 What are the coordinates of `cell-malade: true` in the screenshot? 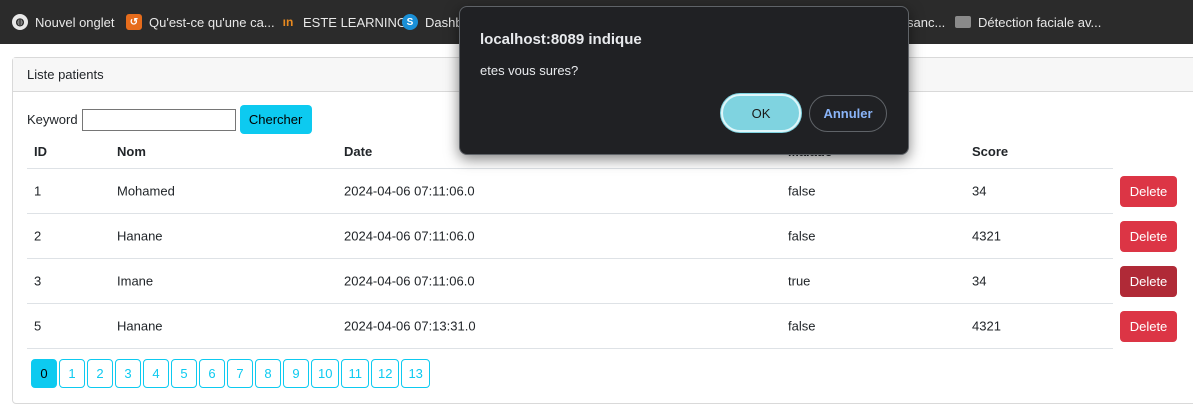 It's located at (799, 281).